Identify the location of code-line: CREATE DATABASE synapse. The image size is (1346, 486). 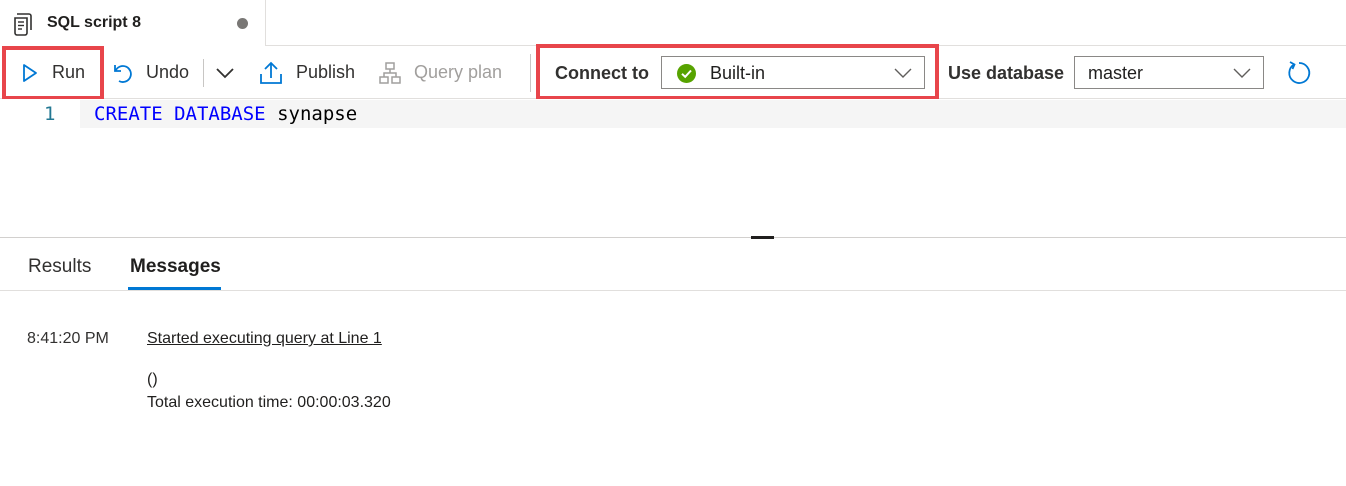
(225, 114).